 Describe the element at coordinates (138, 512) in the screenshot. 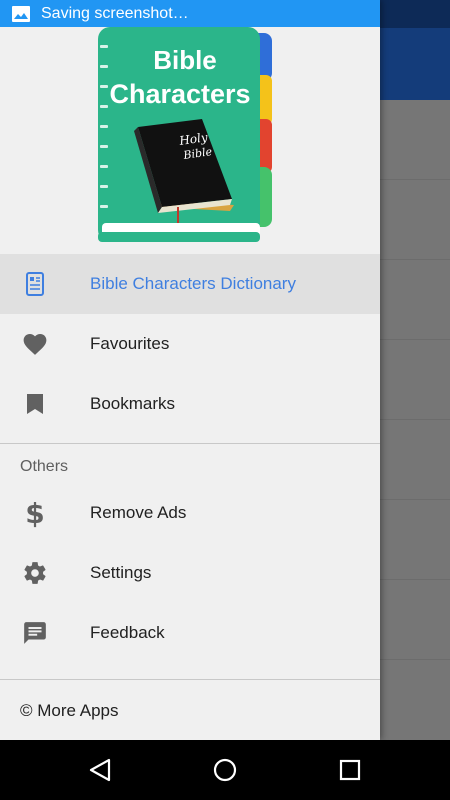

I see `menu-item-label: Remove Ads` at that location.